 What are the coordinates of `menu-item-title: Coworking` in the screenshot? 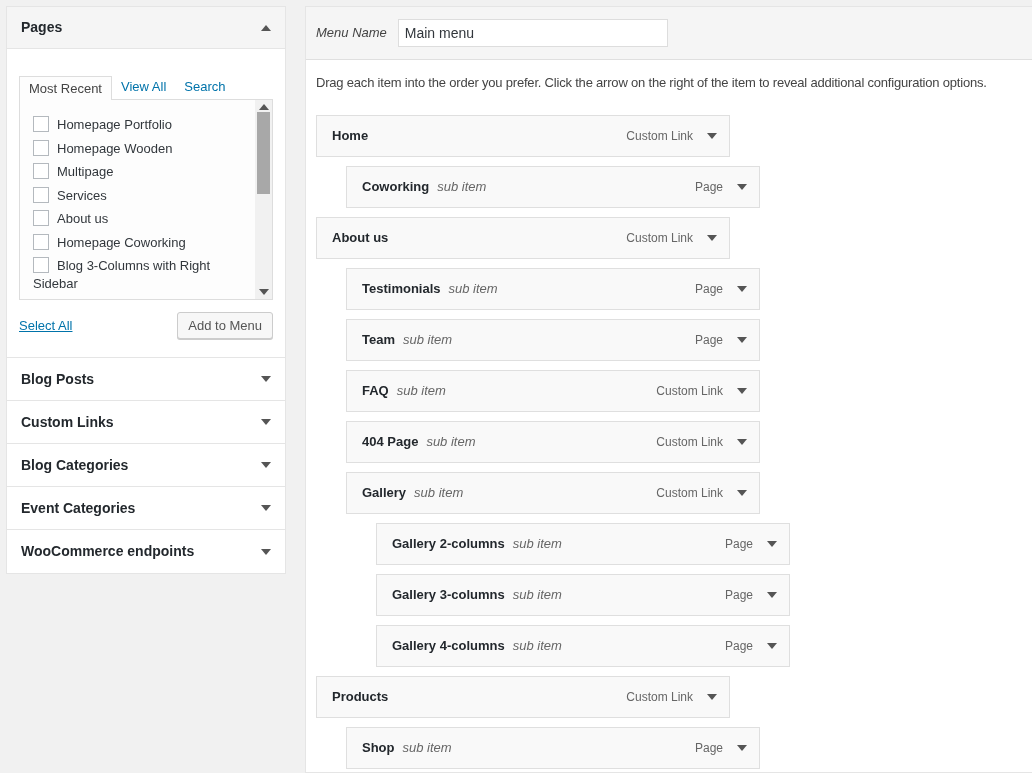 It's located at (396, 187).